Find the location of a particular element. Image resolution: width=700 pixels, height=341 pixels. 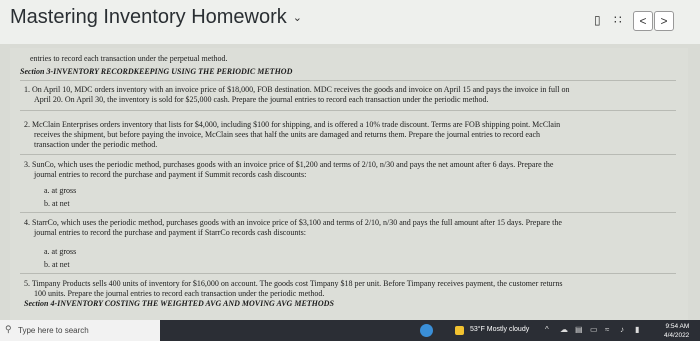

search-icon: ⚲ is located at coordinates (8, 329).